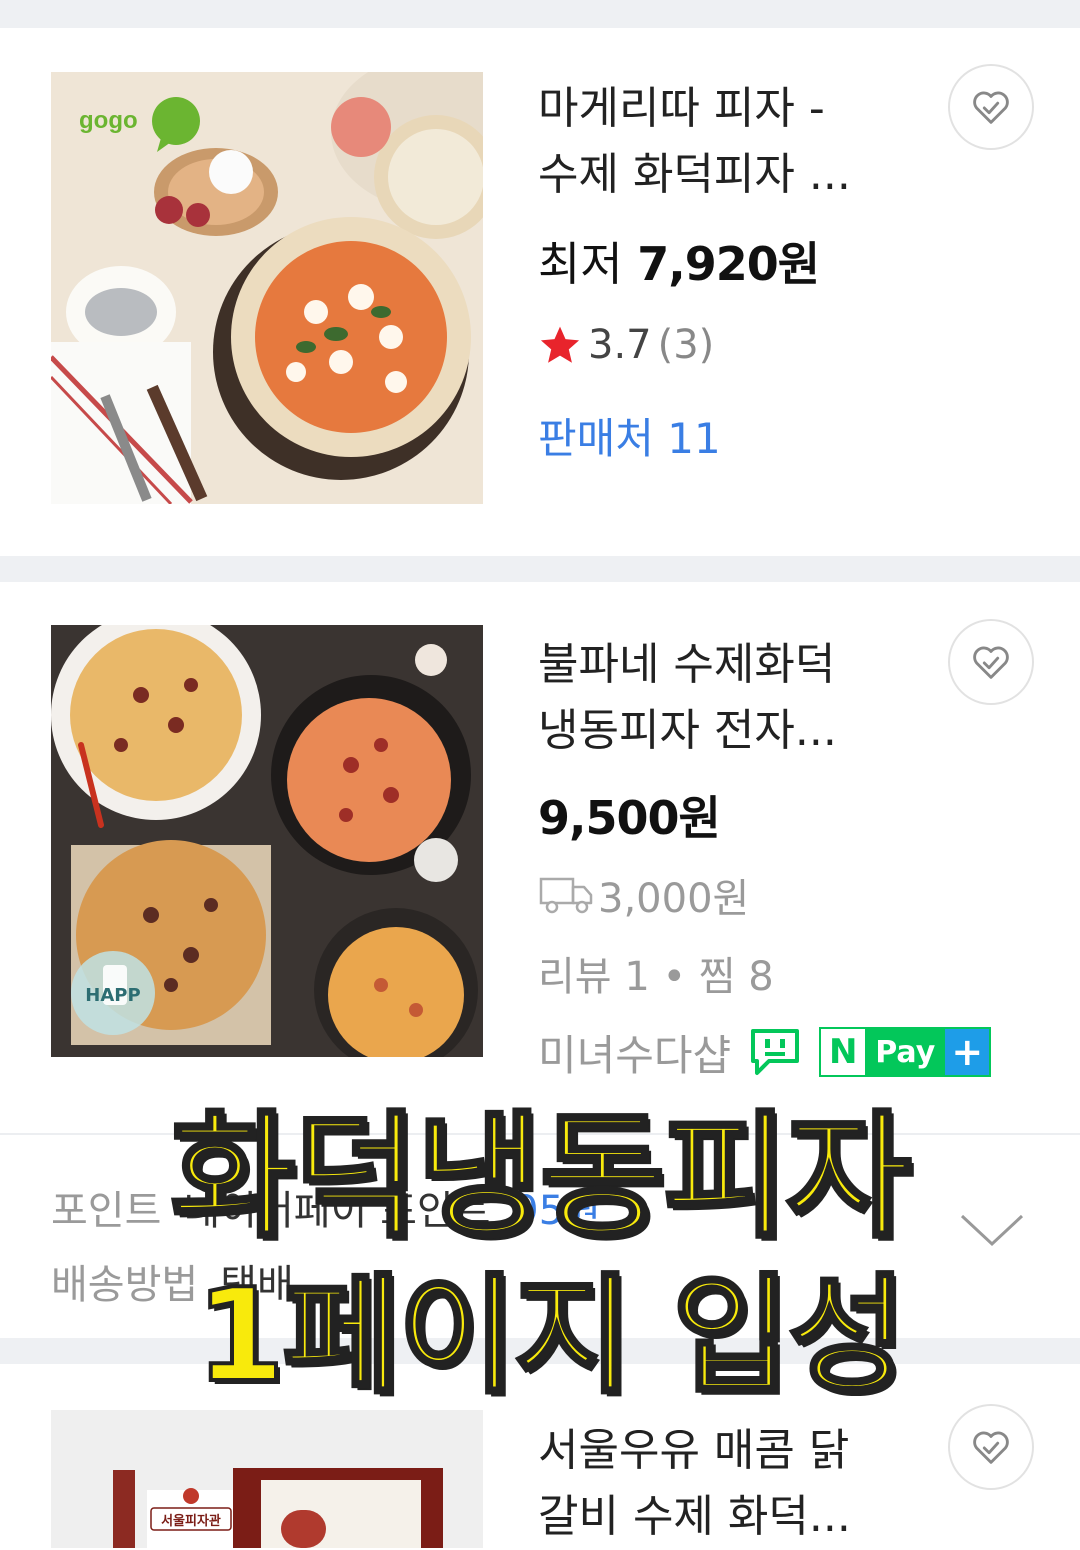  I want to click on shipping-fee: 3,000원, so click(643, 895).